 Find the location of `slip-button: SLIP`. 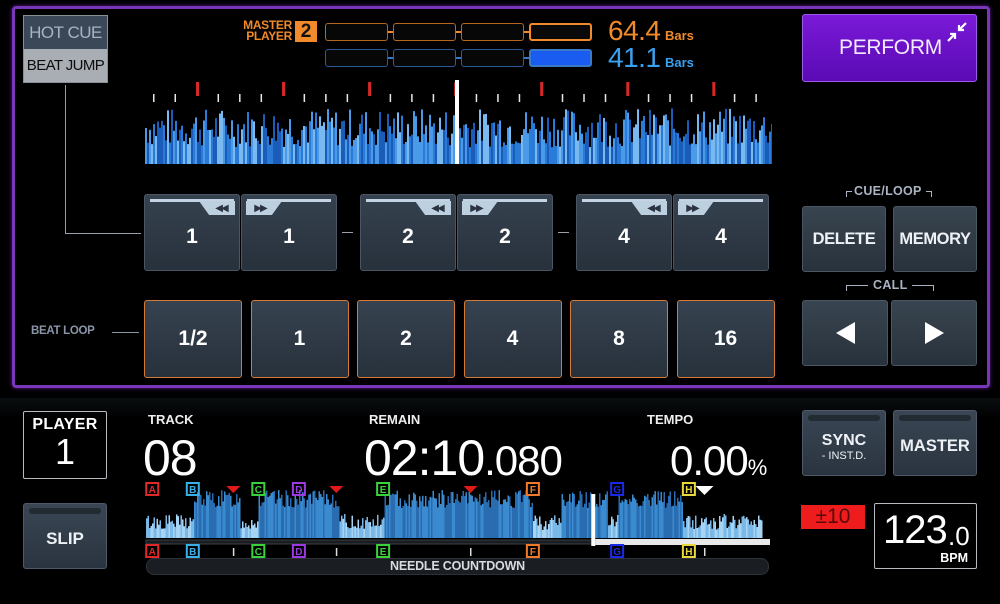

slip-button: SLIP is located at coordinates (65, 536).